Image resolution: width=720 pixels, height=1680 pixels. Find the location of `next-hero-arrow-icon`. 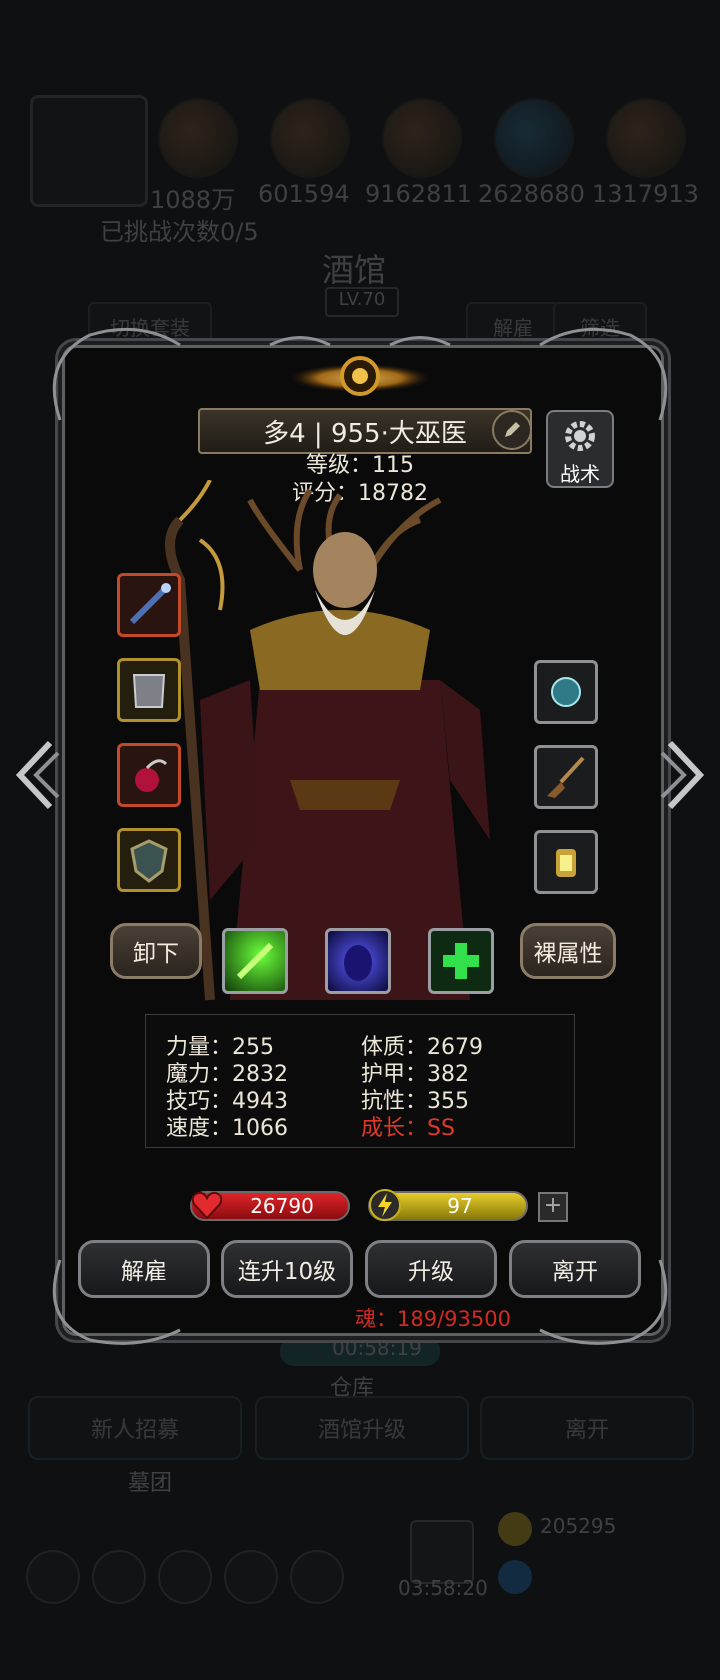

next-hero-arrow-icon is located at coordinates (685, 775).